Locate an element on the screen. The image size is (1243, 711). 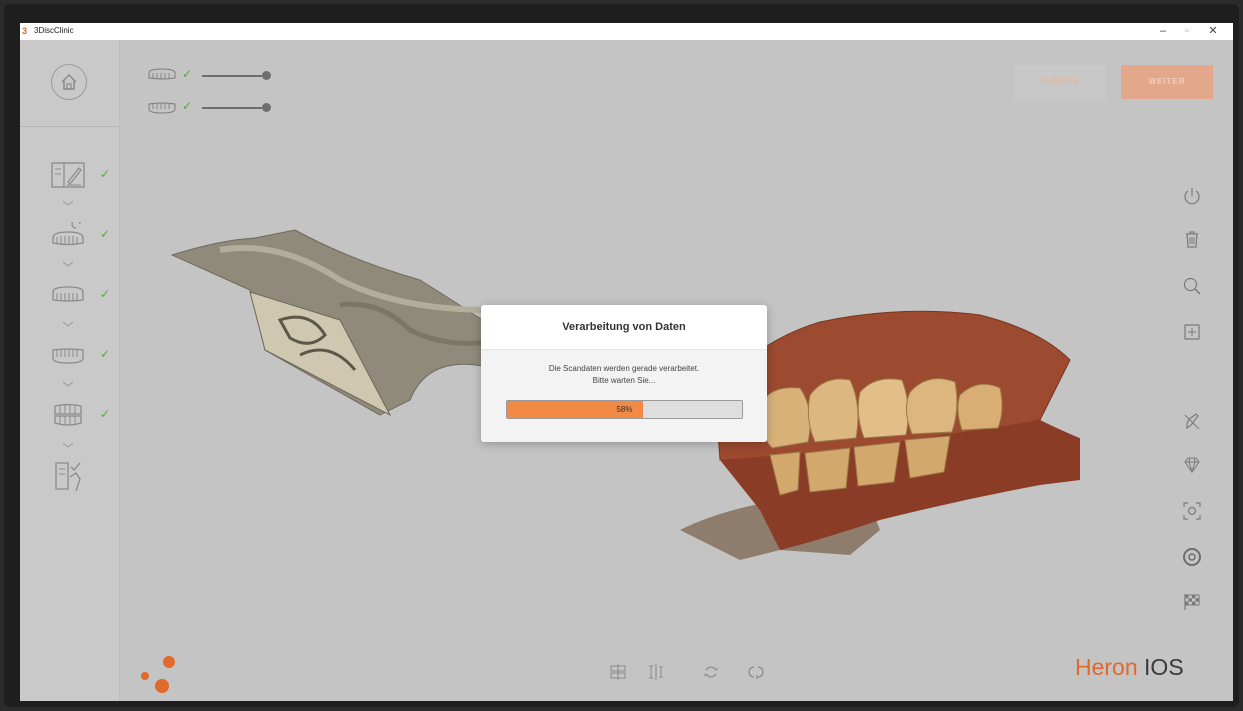
scan-preparation-icon is located at coordinates (68, 232).